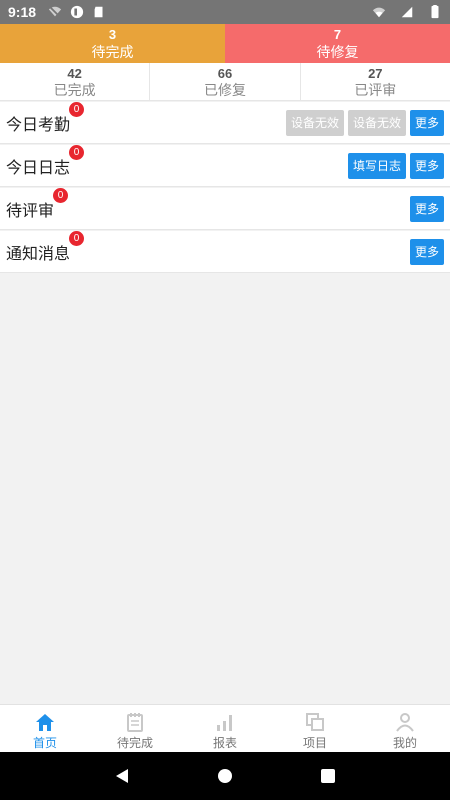  Describe the element at coordinates (315, 722) in the screenshot. I see `copy-icon` at that location.